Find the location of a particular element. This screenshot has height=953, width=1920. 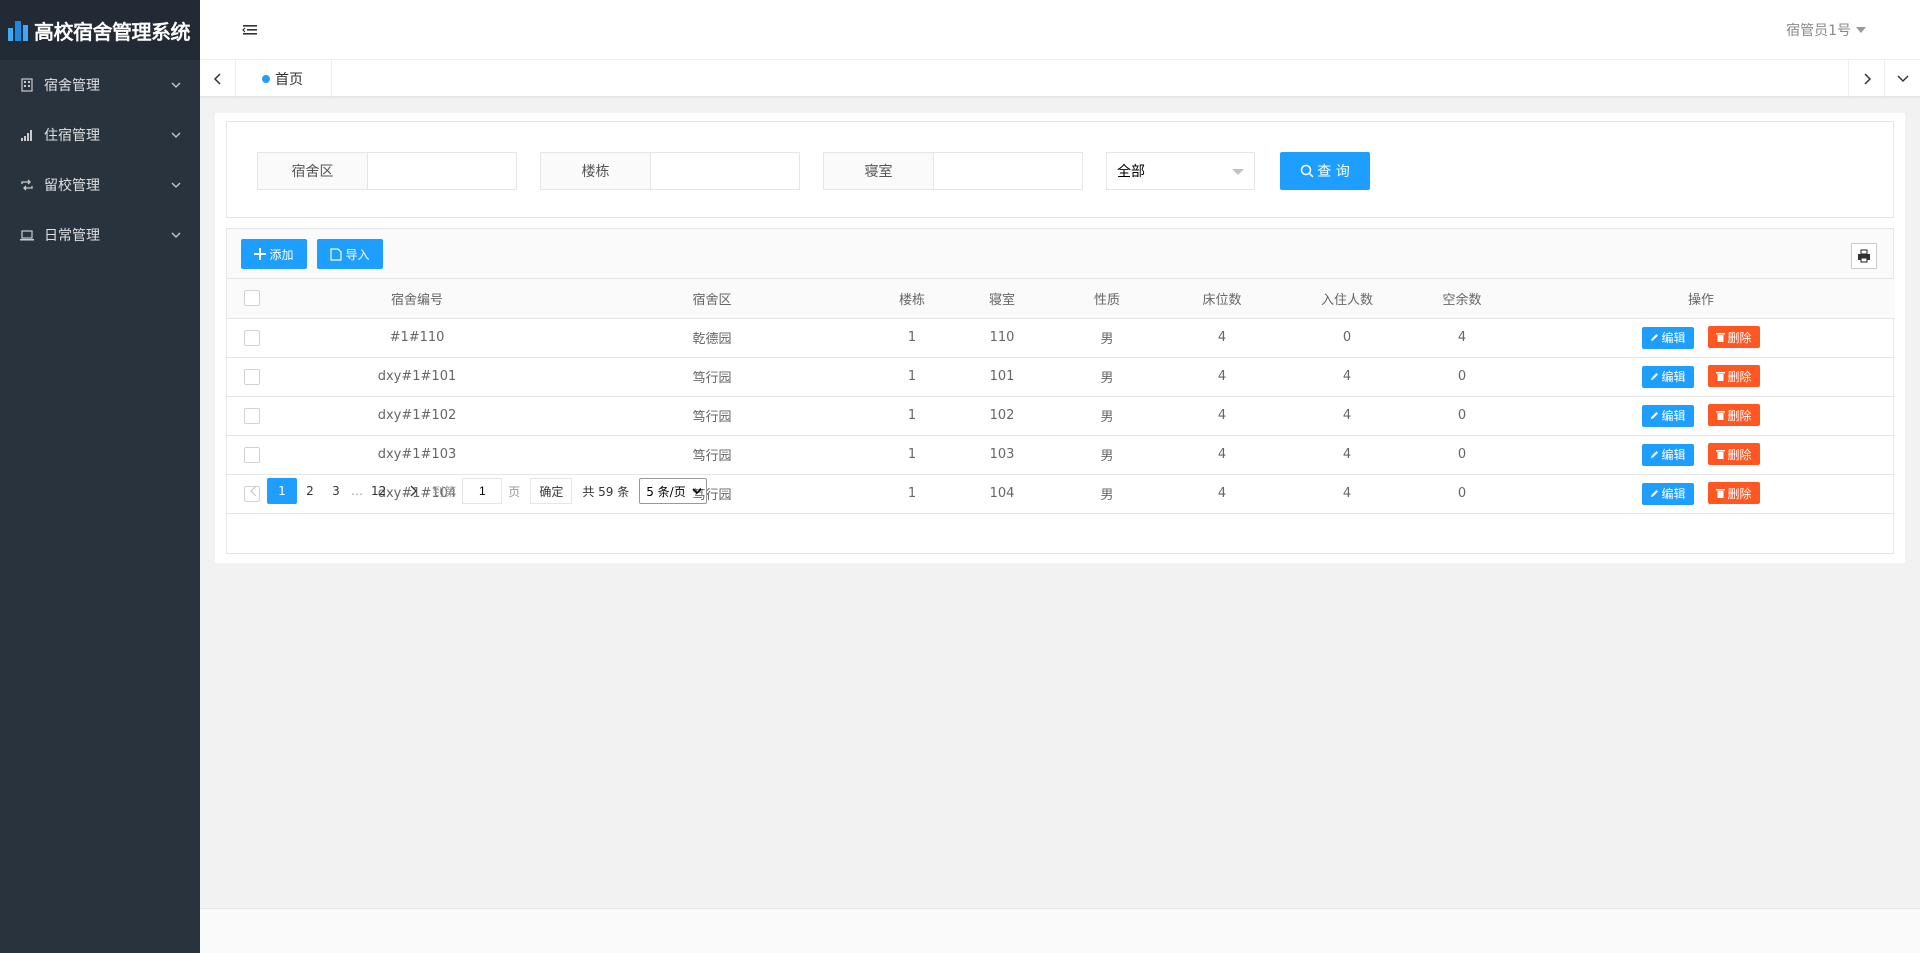

select-all-checkbox is located at coordinates (252, 298).